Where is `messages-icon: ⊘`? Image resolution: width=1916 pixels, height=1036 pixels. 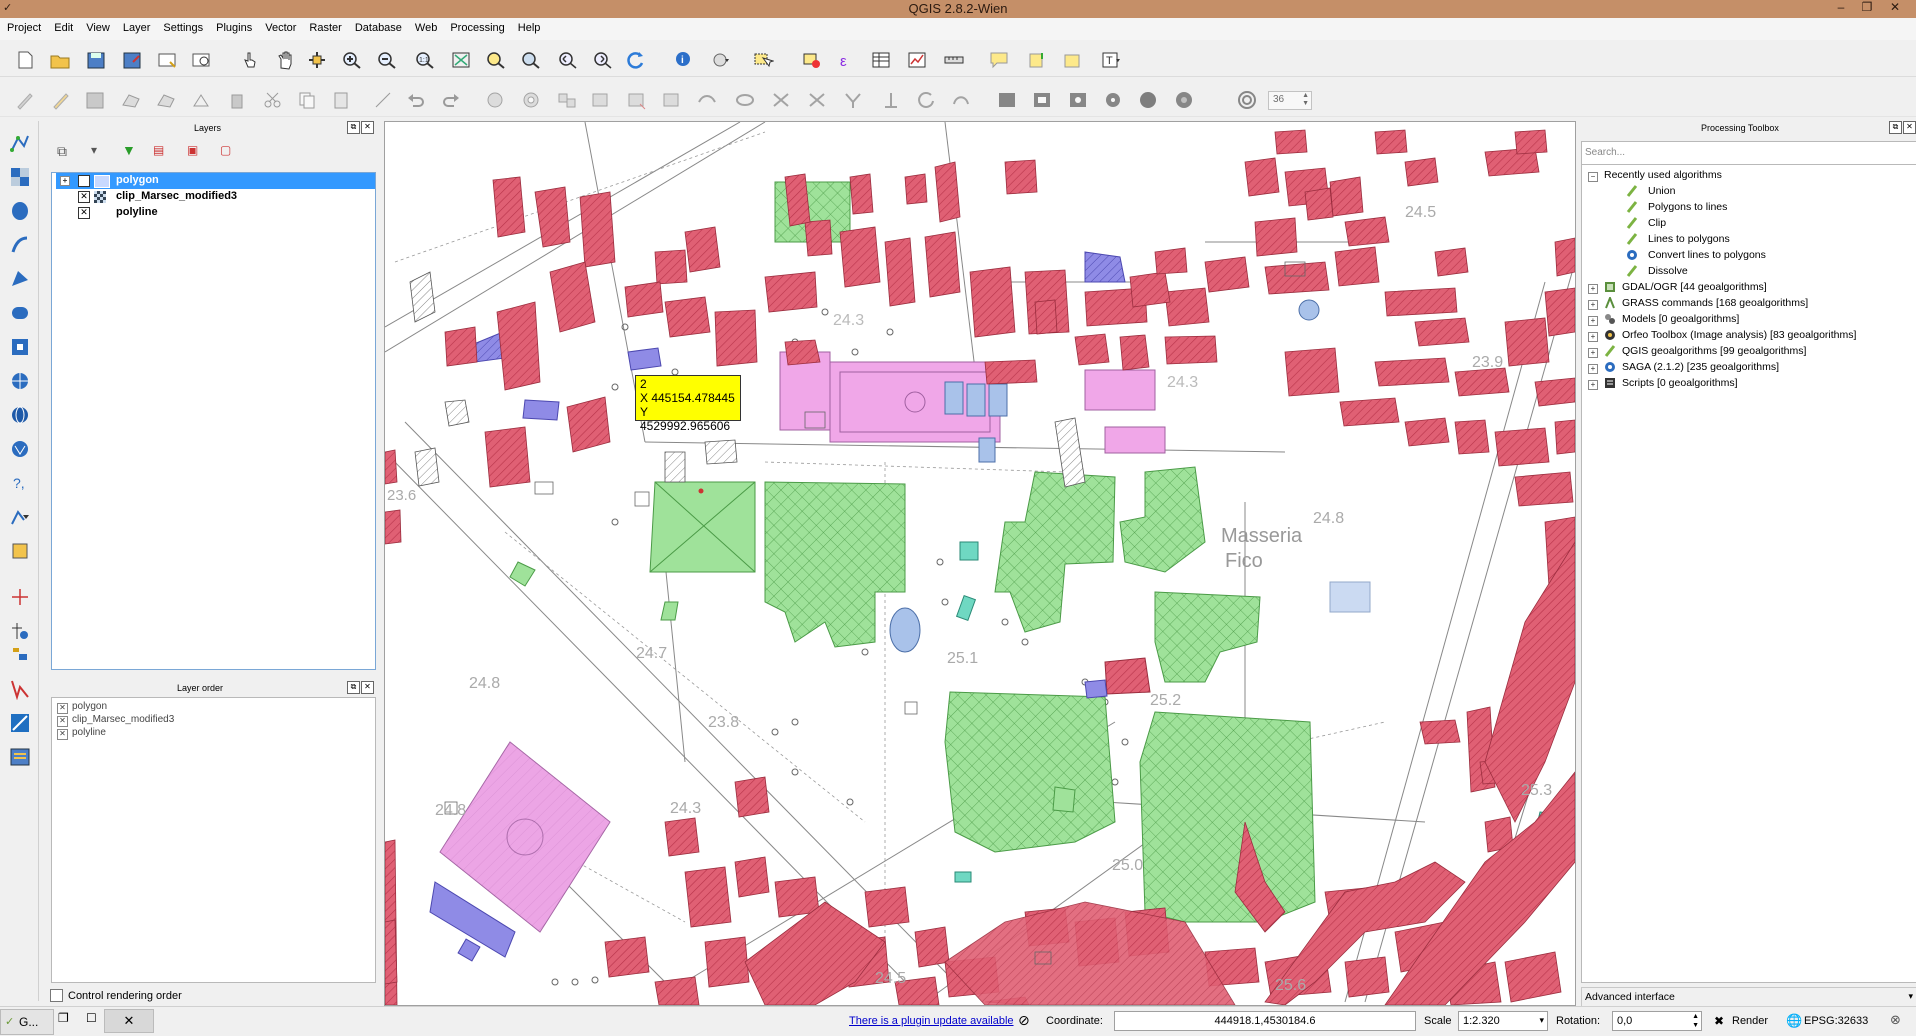
messages-icon: ⊘ is located at coordinates (1024, 1020).